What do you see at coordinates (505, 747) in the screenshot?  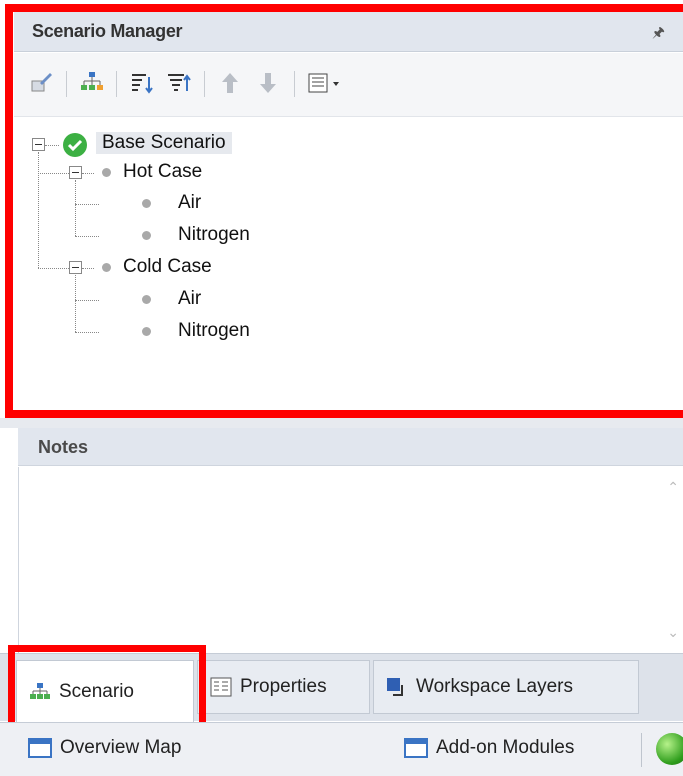 I see `add-on-modules-label: Add-on Modules` at bounding box center [505, 747].